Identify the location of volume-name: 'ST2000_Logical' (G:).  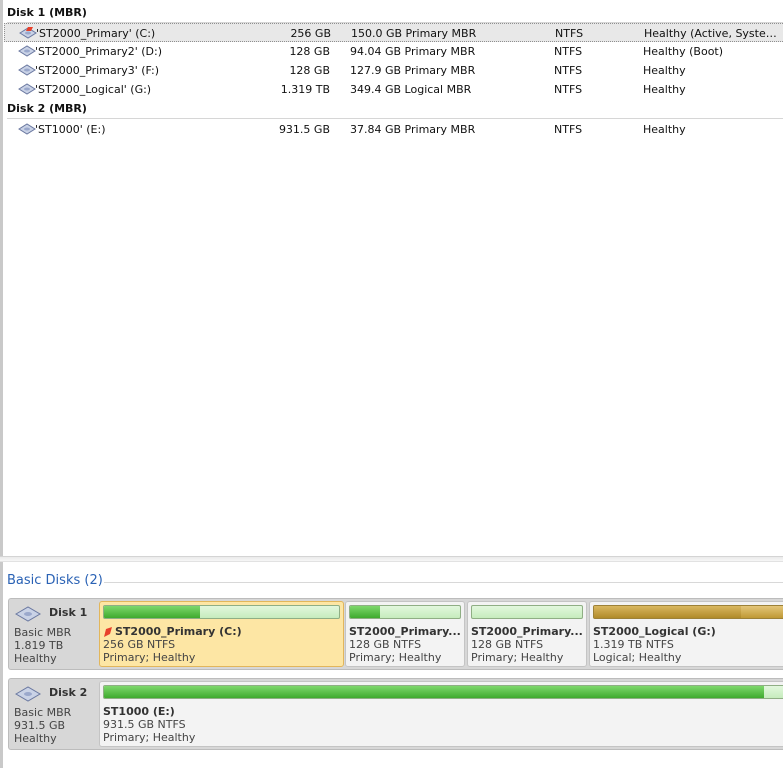
(93, 89).